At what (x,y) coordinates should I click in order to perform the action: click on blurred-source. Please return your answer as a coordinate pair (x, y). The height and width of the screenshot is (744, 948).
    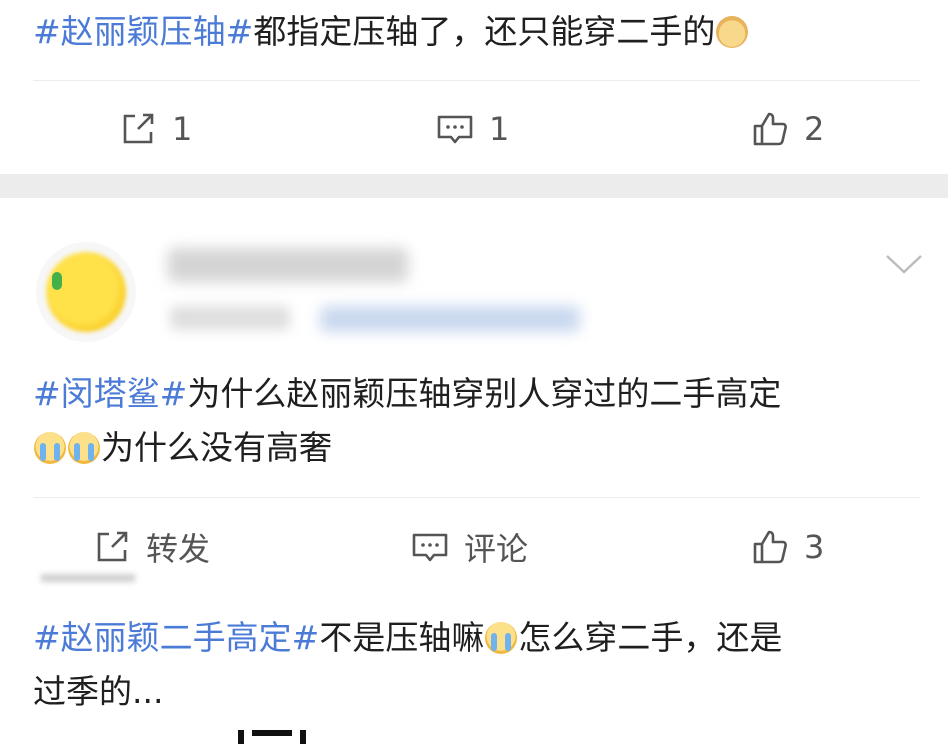
    Looking at the image, I should click on (450, 319).